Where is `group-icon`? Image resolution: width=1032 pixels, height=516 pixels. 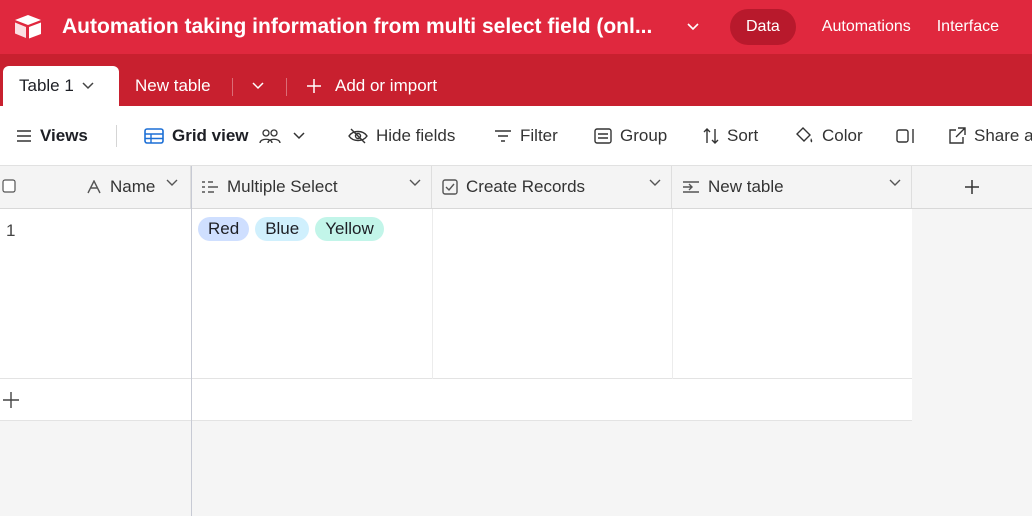
group-icon is located at coordinates (603, 136).